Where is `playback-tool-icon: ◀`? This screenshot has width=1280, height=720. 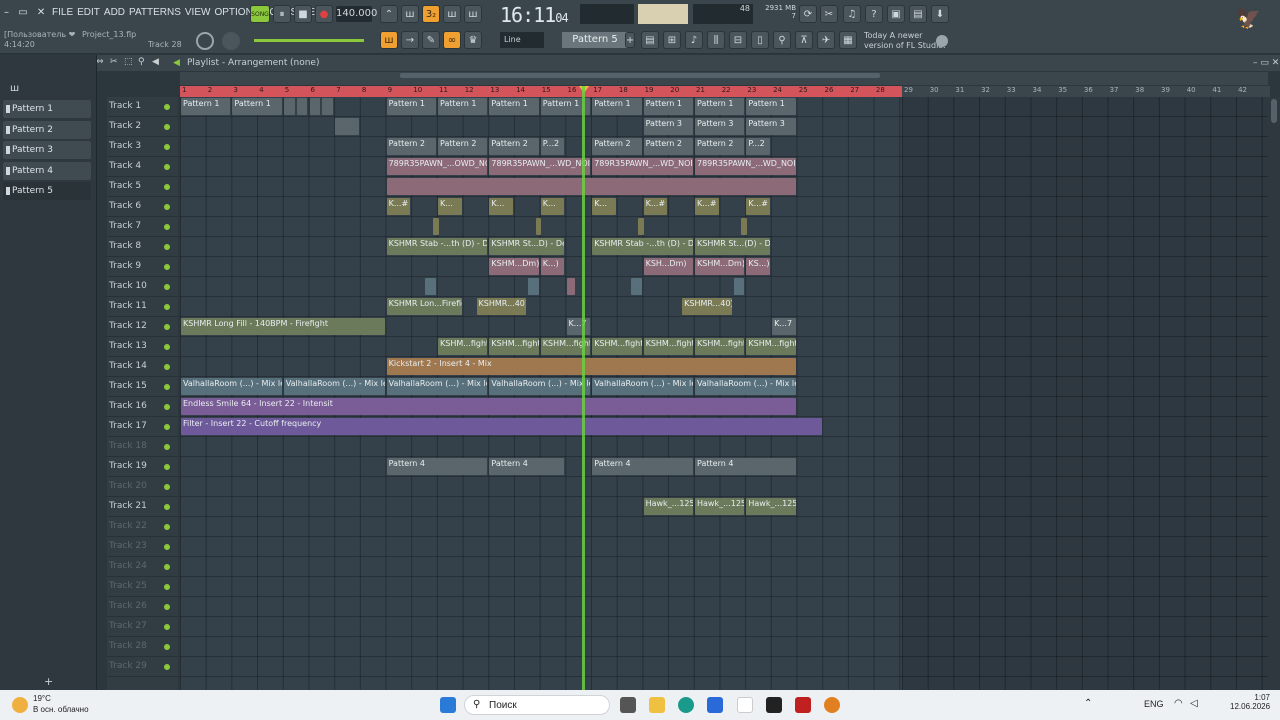
playback-tool-icon: ◀ is located at coordinates (155, 62).